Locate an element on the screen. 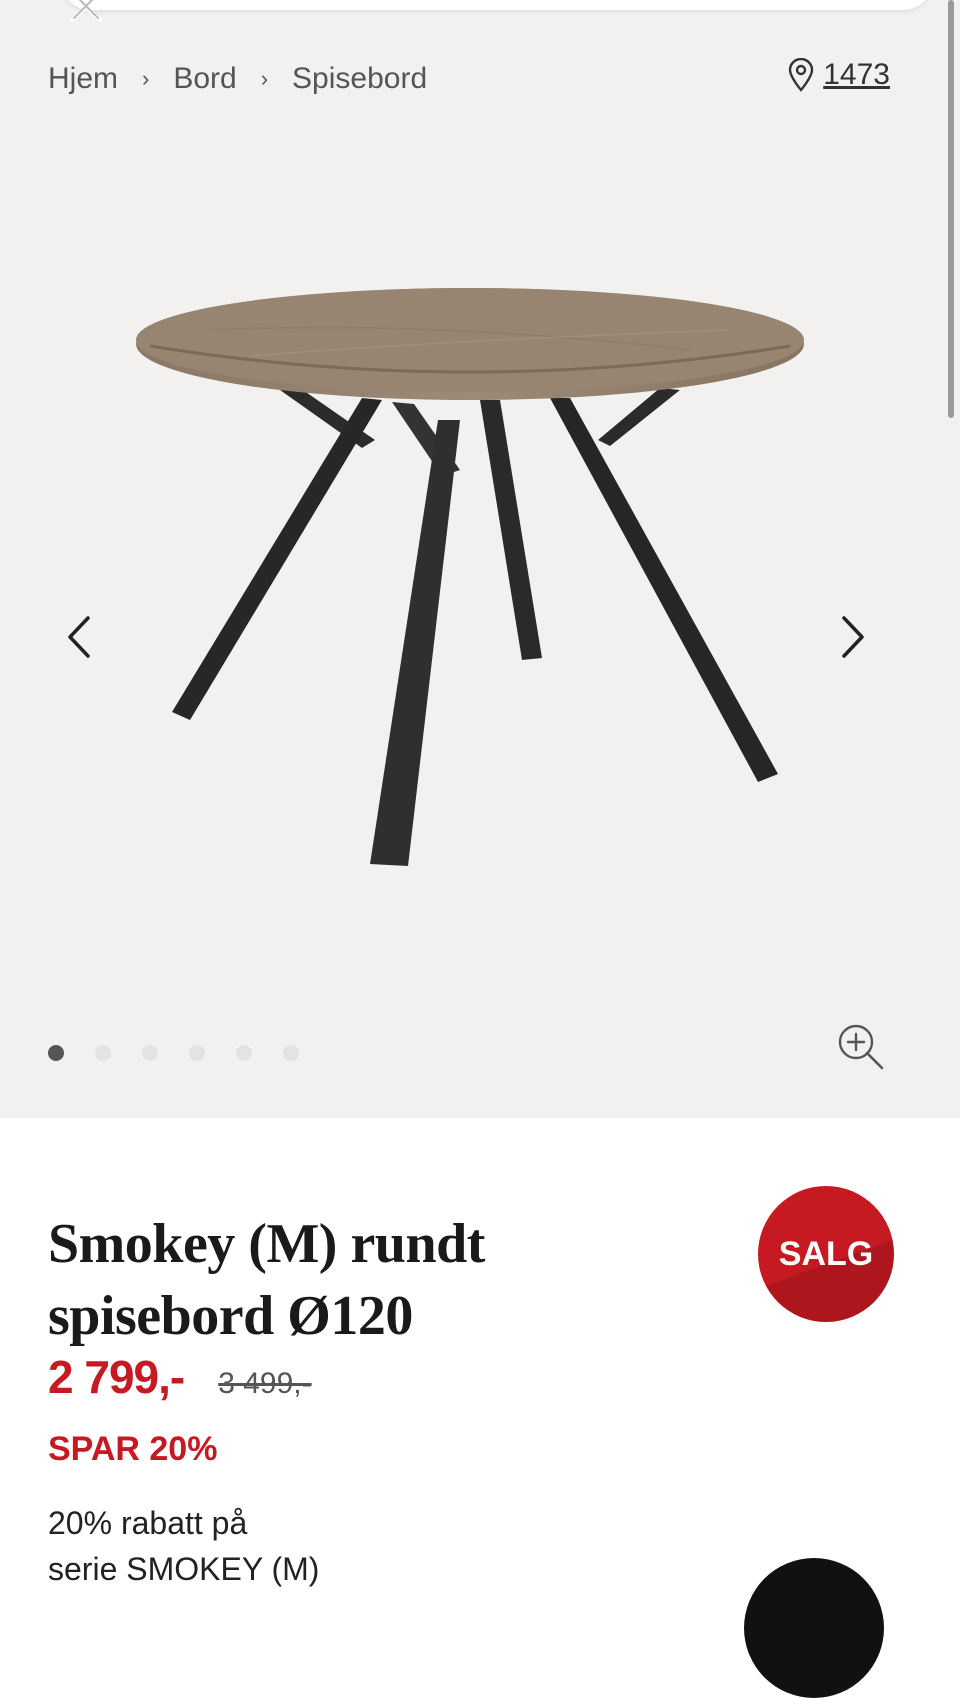 The height and width of the screenshot is (1698, 960). product-title-line1: Smokey (M) rundt is located at coordinates (266, 1243).